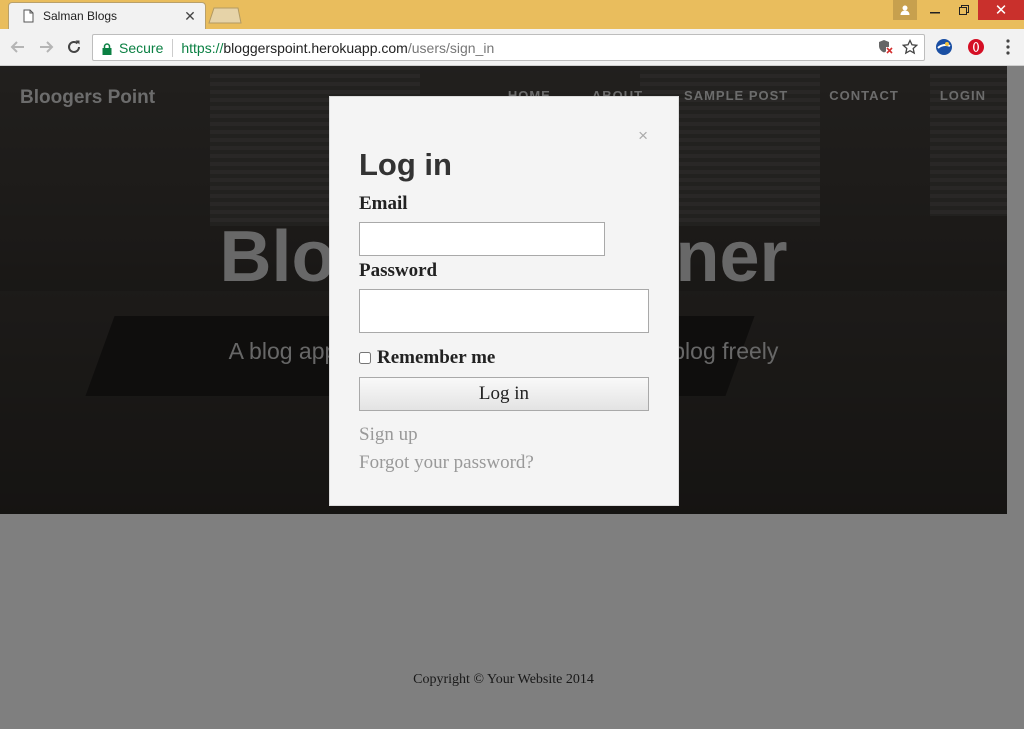 The width and height of the screenshot is (1024, 729). What do you see at coordinates (1001, 10) in the screenshot?
I see `window-close-icon: ✕` at bounding box center [1001, 10].